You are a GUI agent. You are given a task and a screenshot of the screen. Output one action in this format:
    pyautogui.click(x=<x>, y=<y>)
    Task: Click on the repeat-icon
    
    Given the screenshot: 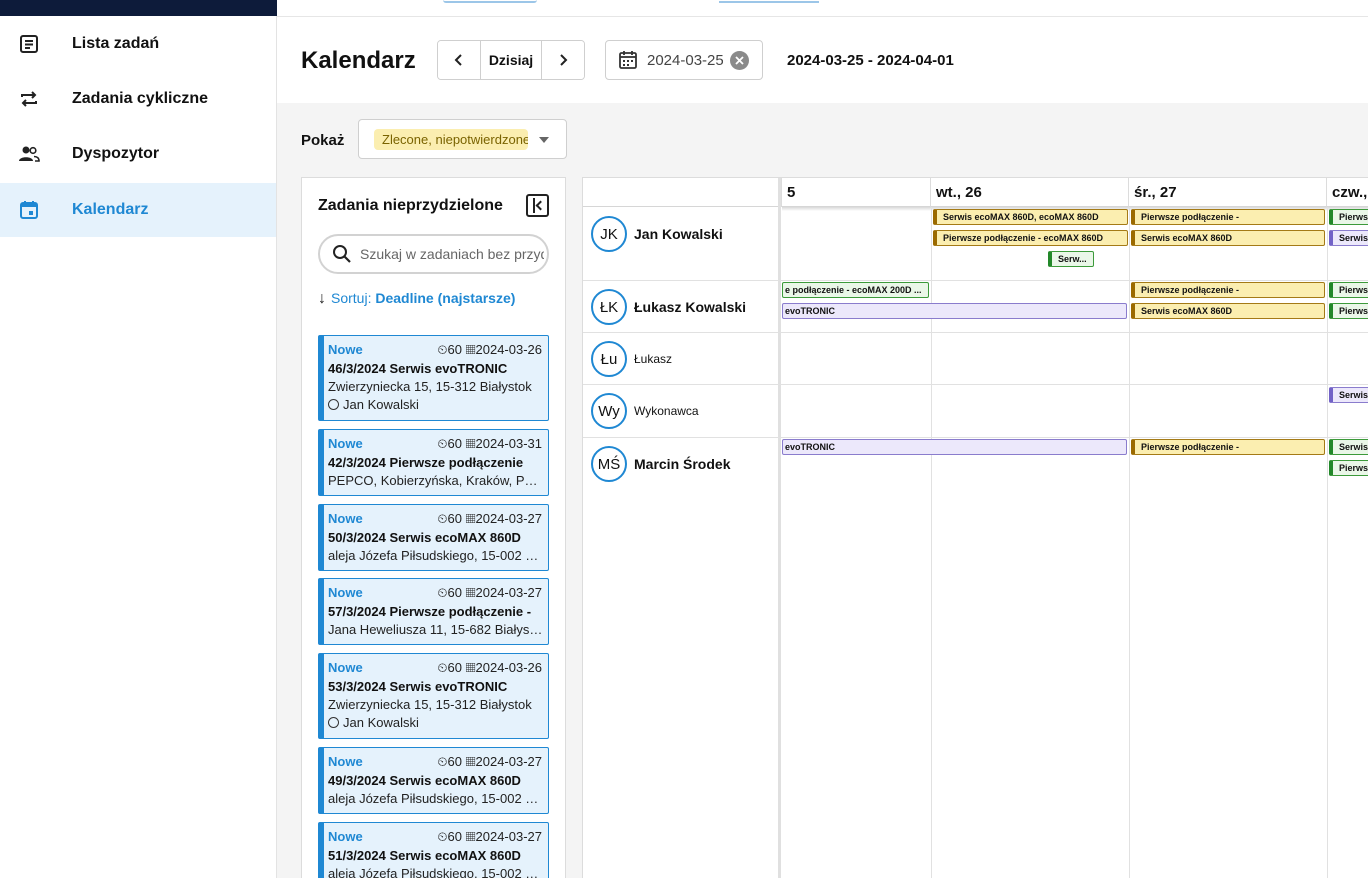 What is the action you would take?
    pyautogui.click(x=29, y=99)
    